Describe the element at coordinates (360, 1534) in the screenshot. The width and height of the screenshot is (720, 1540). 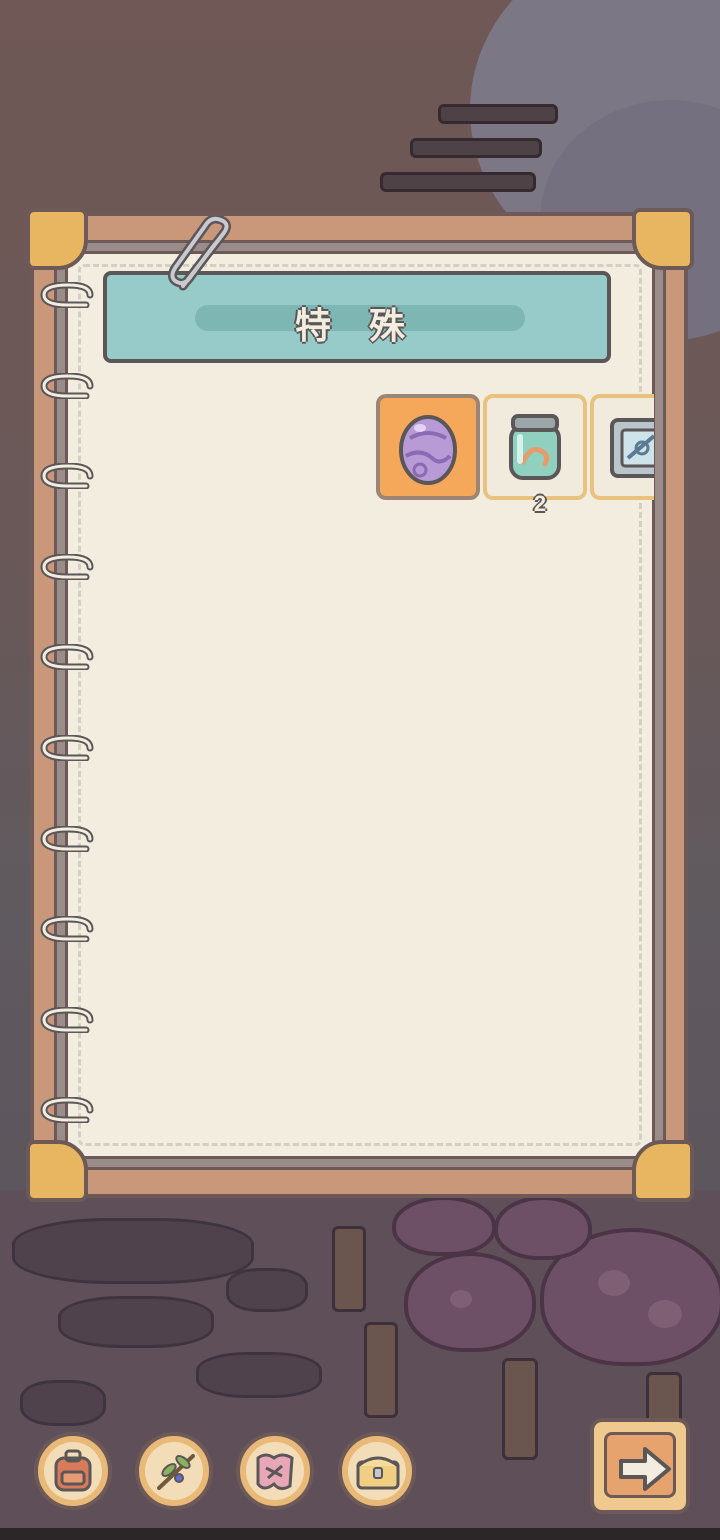
I see `system-nav-bar` at that location.